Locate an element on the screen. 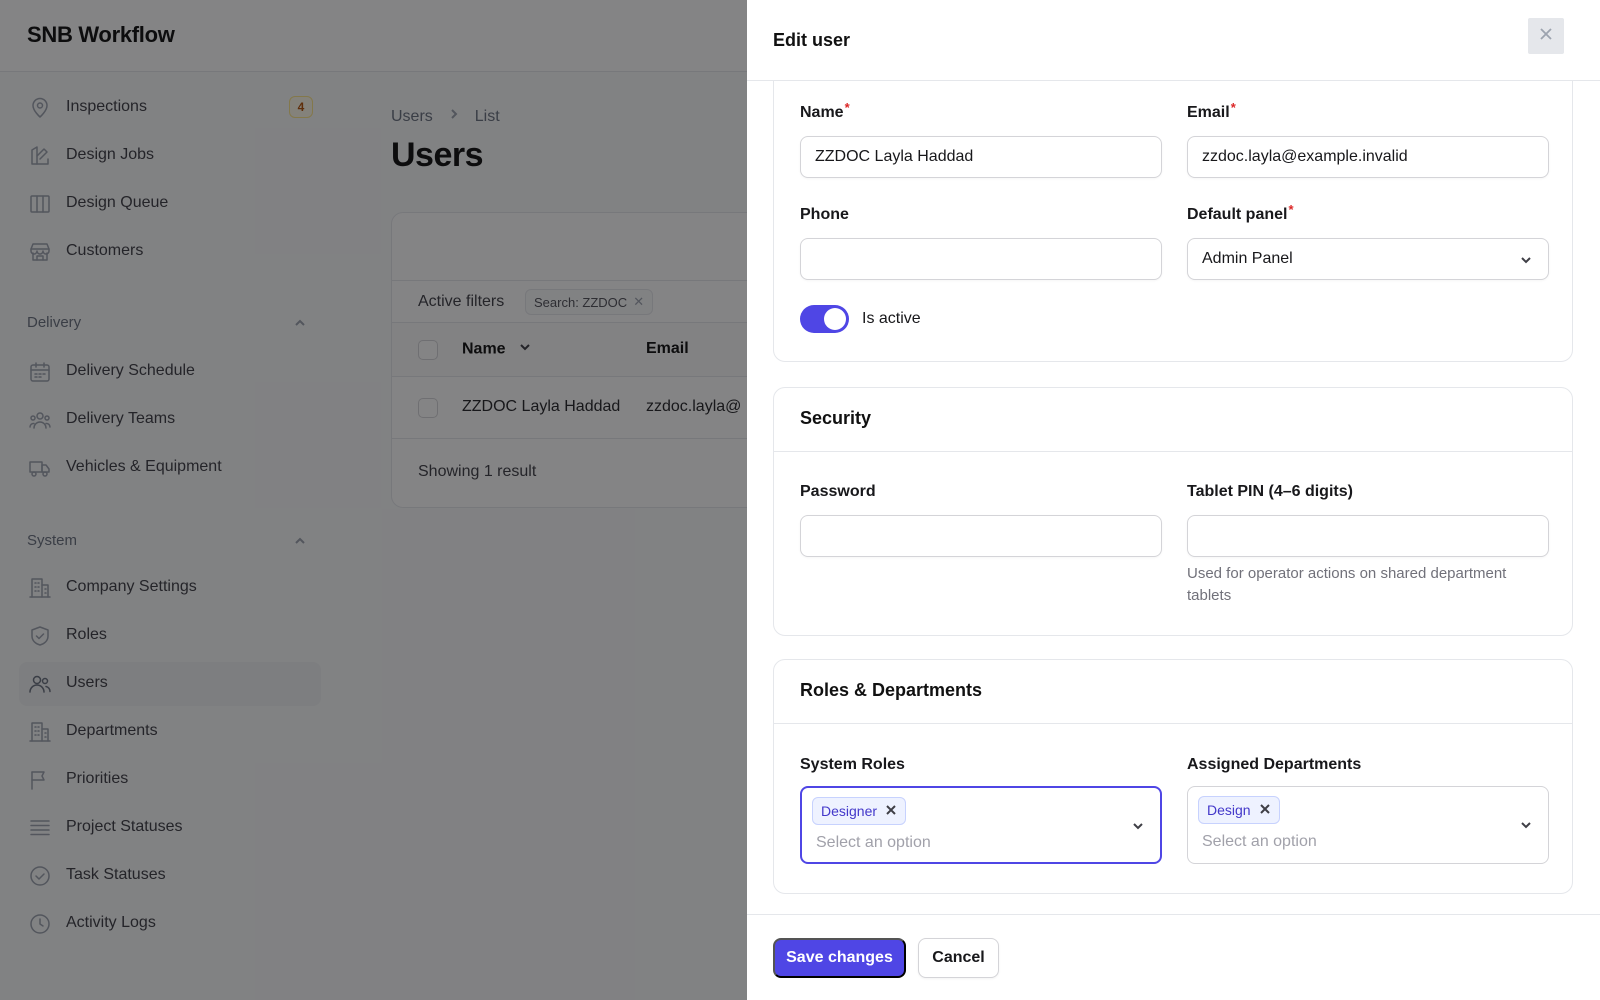  section-header: Roles & Departments is located at coordinates (1173, 692).